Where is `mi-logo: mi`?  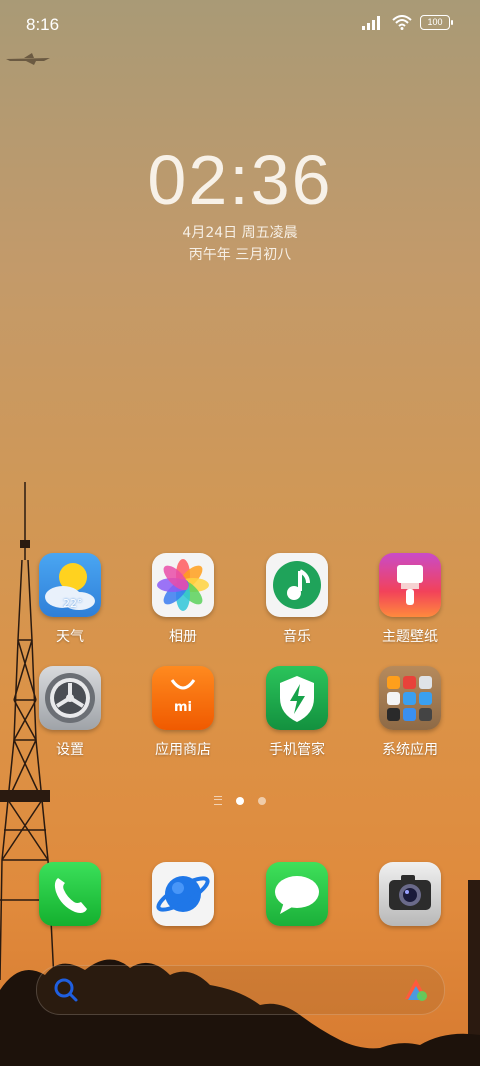 mi-logo: mi is located at coordinates (182, 707).